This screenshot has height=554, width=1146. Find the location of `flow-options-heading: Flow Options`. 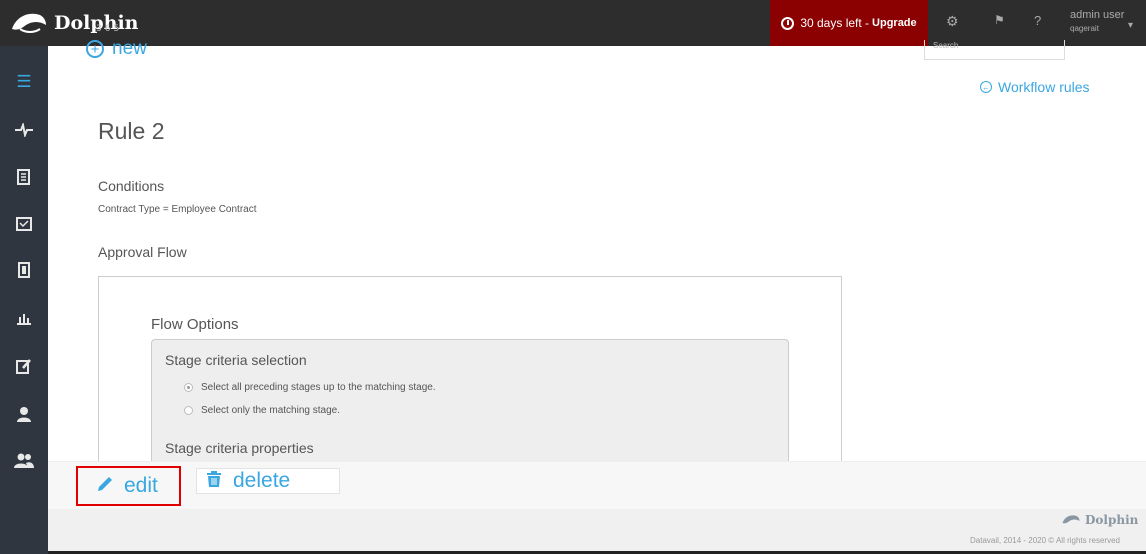

flow-options-heading: Flow Options is located at coordinates (195, 324).